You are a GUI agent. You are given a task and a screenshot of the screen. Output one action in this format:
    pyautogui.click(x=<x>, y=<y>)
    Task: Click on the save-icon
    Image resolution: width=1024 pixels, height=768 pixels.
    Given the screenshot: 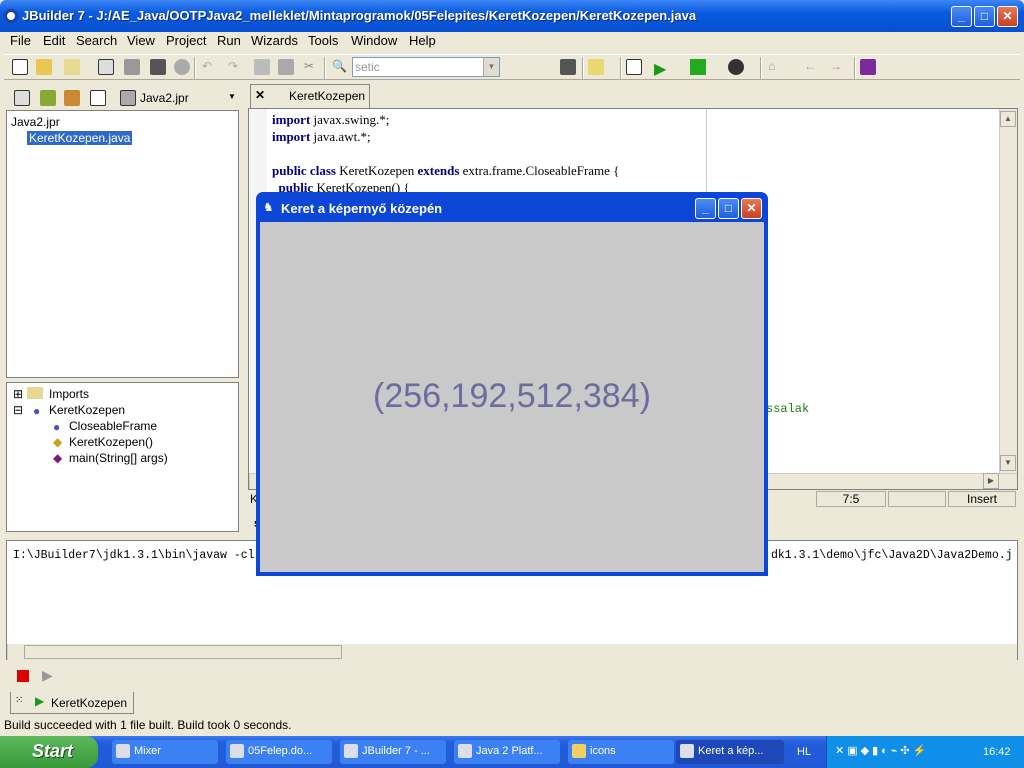 What is the action you would take?
    pyautogui.click(x=132, y=67)
    